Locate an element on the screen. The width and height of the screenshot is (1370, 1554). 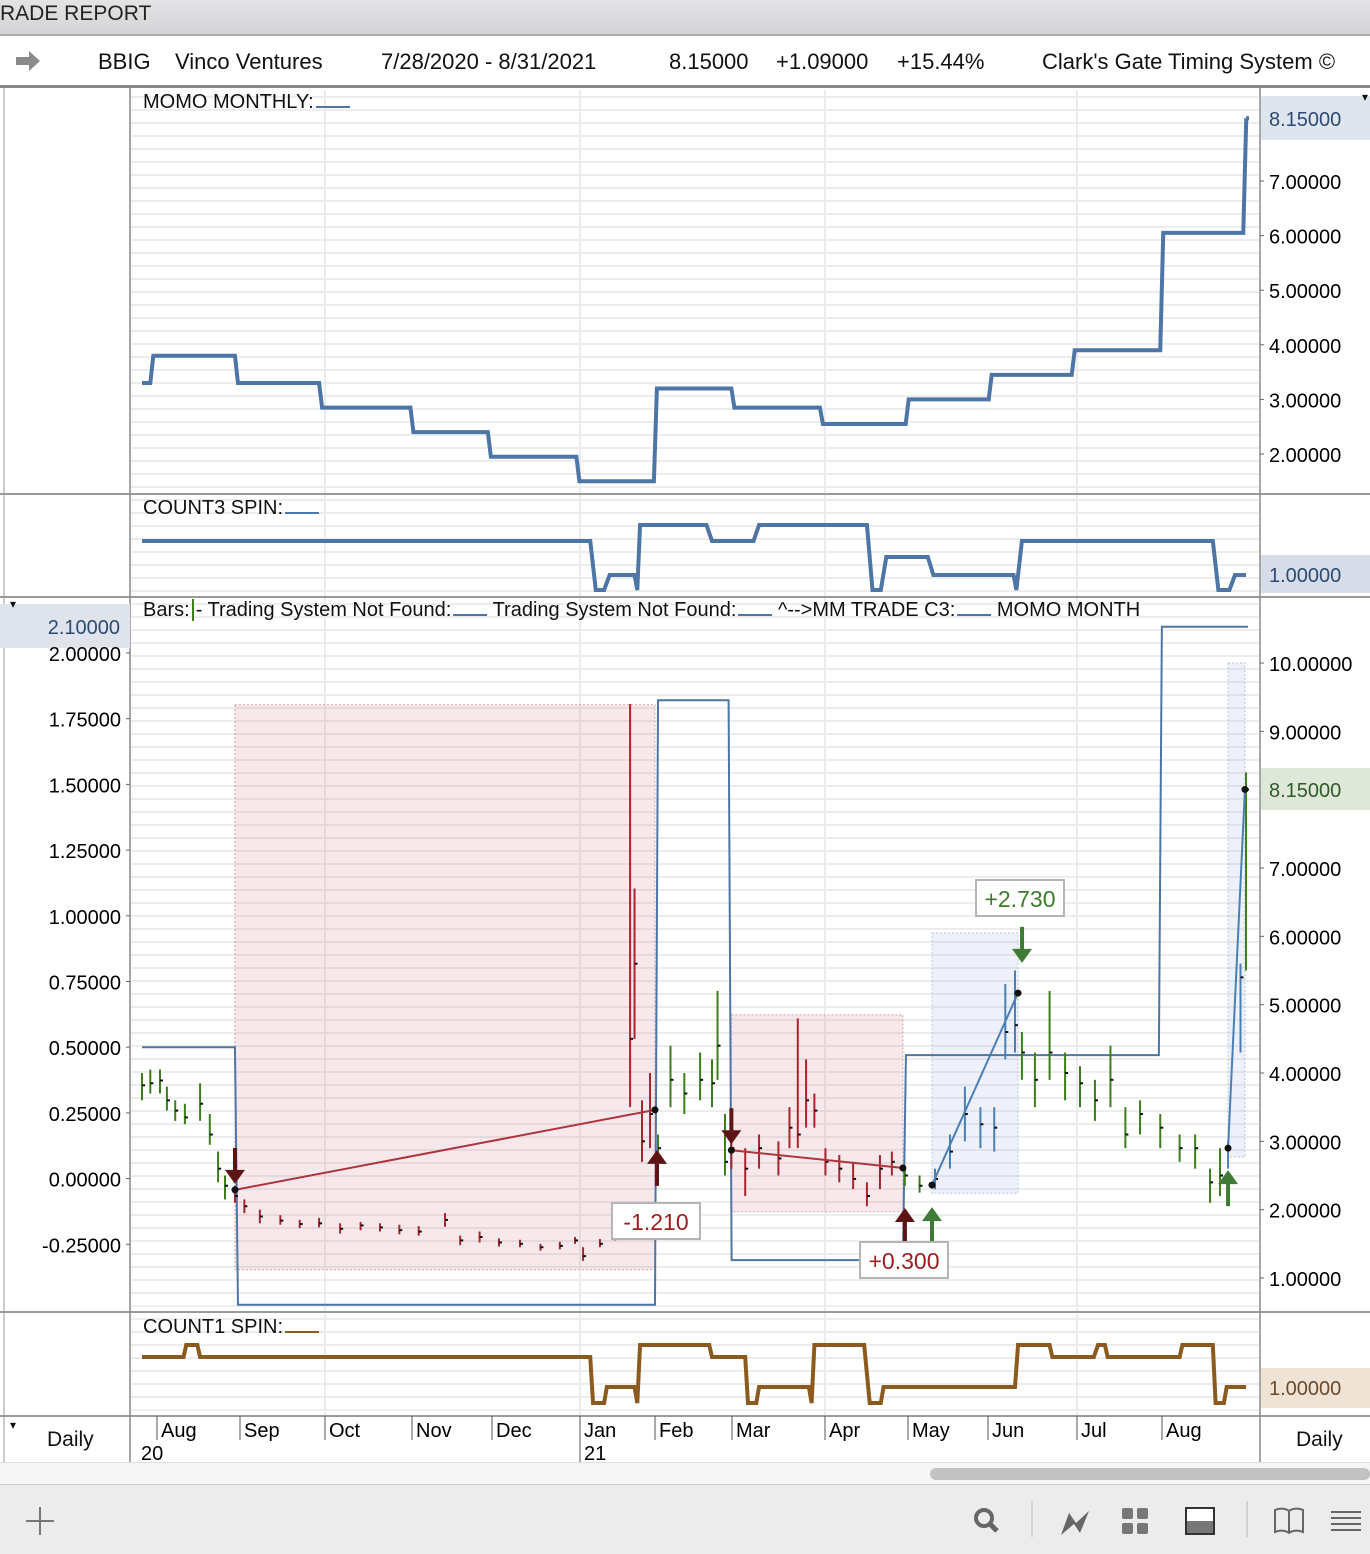
month-label: Dec is located at coordinates (514, 1431).